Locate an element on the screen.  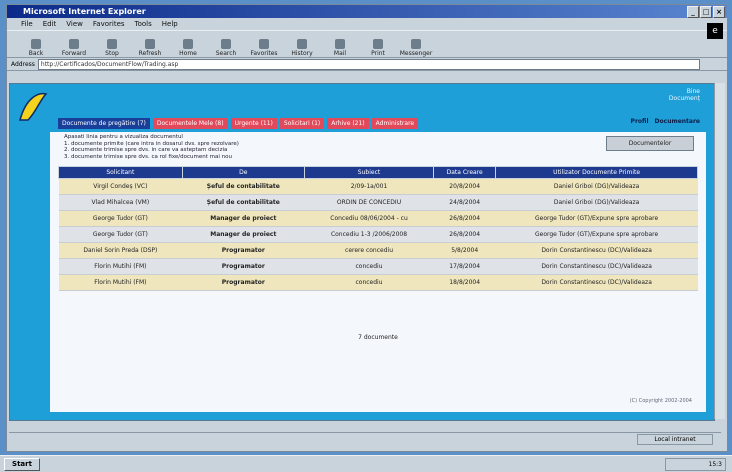
system-tray-clock: 15:3 is located at coordinates (695, 464).